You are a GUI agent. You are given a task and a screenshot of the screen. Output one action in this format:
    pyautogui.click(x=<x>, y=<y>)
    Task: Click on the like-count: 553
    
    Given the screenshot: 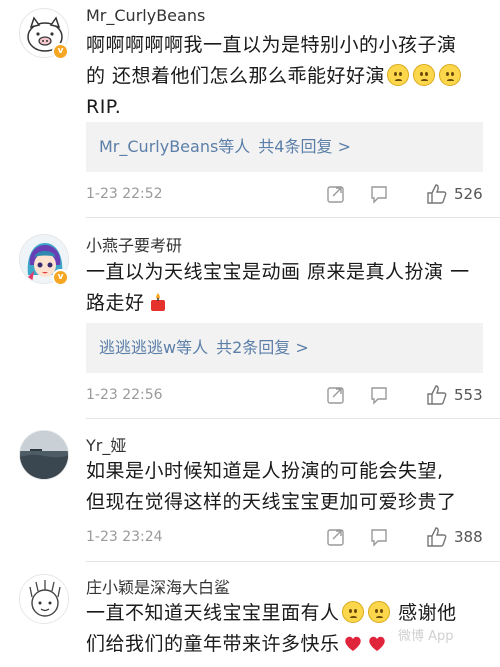 What is the action you would take?
    pyautogui.click(x=468, y=395)
    